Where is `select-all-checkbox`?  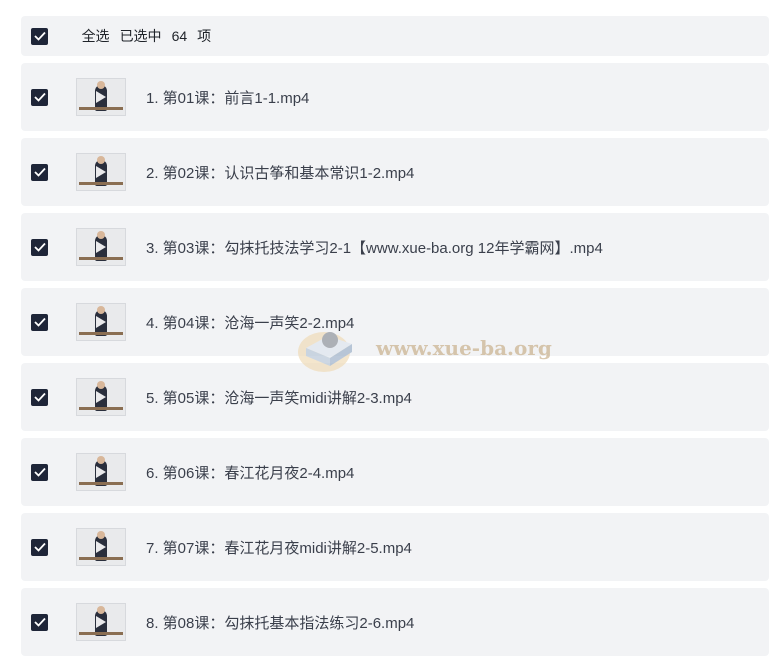
select-all-checkbox is located at coordinates (39, 36).